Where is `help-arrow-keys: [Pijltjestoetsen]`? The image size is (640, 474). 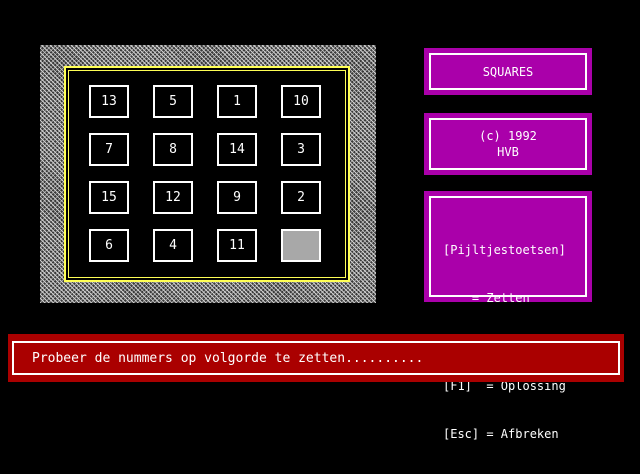
help-arrow-keys: [Pijltjestoetsen] is located at coordinates (504, 250).